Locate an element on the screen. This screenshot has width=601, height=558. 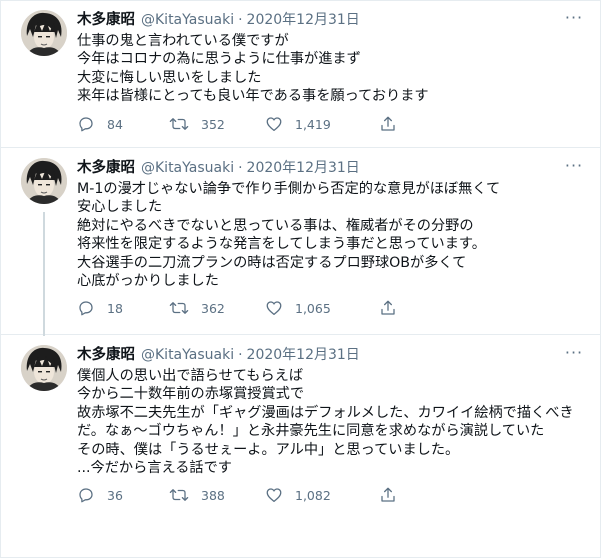
retweet-button: 352 is located at coordinates (217, 124).